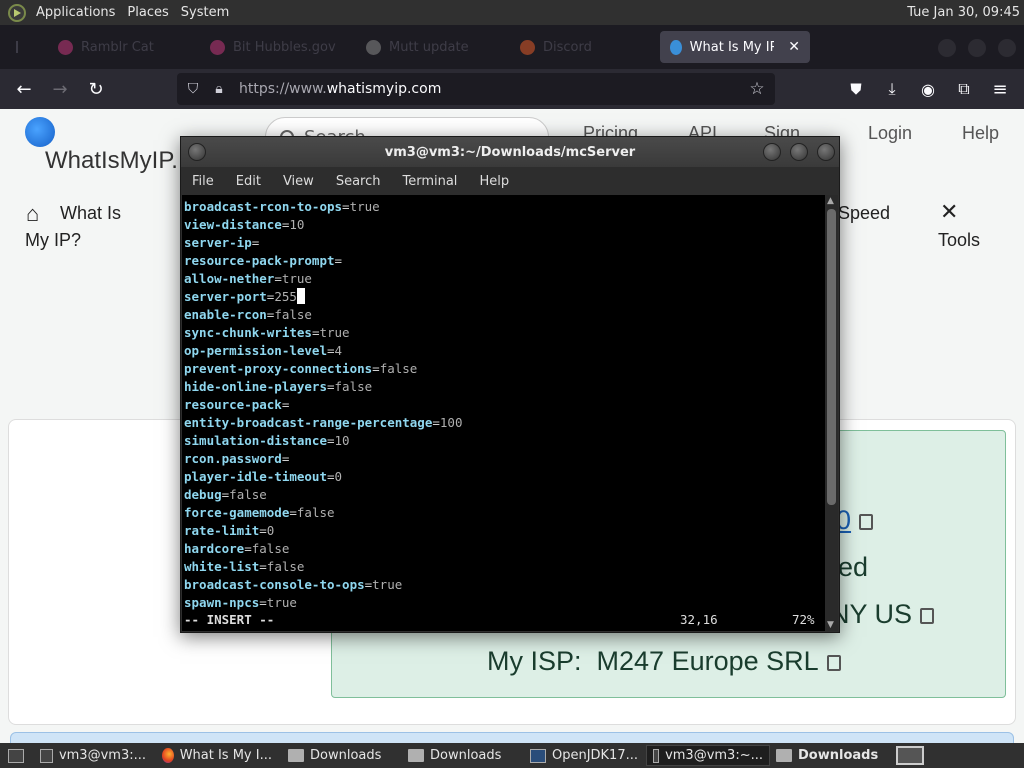 This screenshot has height=768, width=1024. What do you see at coordinates (494, 181) in the screenshot?
I see `menu-help: Help` at bounding box center [494, 181].